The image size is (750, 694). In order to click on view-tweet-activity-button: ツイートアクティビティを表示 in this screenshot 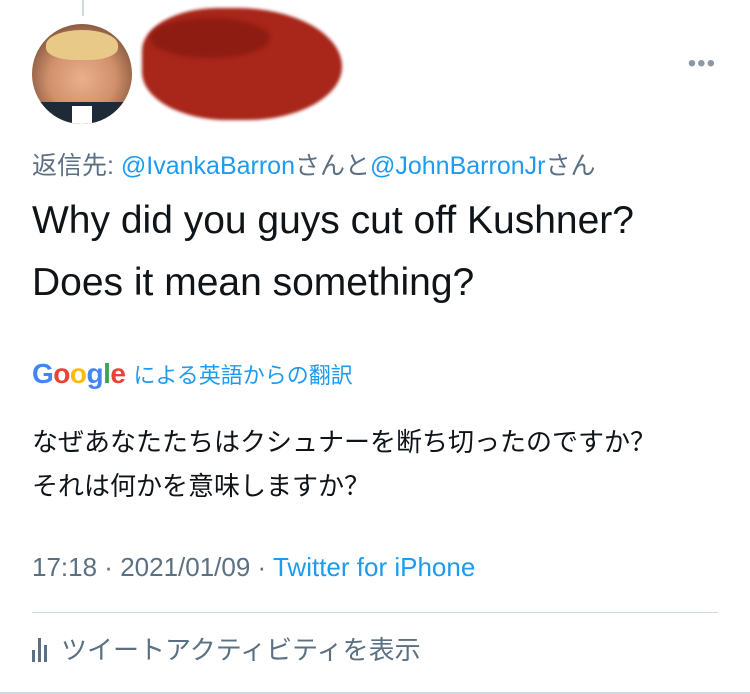, I will do `click(226, 648)`.